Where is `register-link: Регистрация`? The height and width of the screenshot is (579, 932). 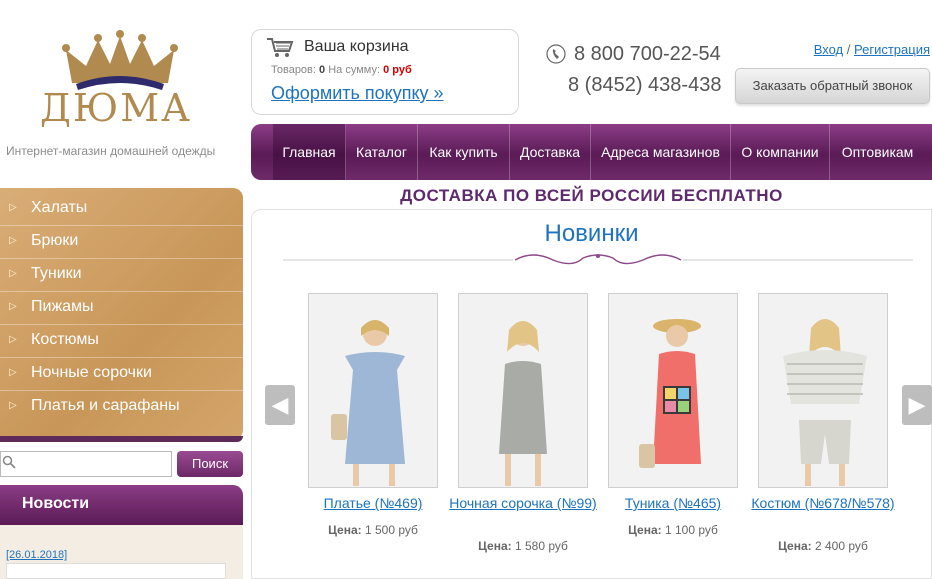 register-link: Регистрация is located at coordinates (892, 49).